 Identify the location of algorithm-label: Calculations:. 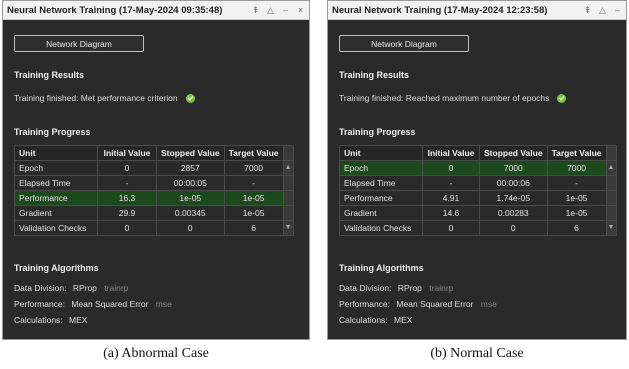
(363, 320).